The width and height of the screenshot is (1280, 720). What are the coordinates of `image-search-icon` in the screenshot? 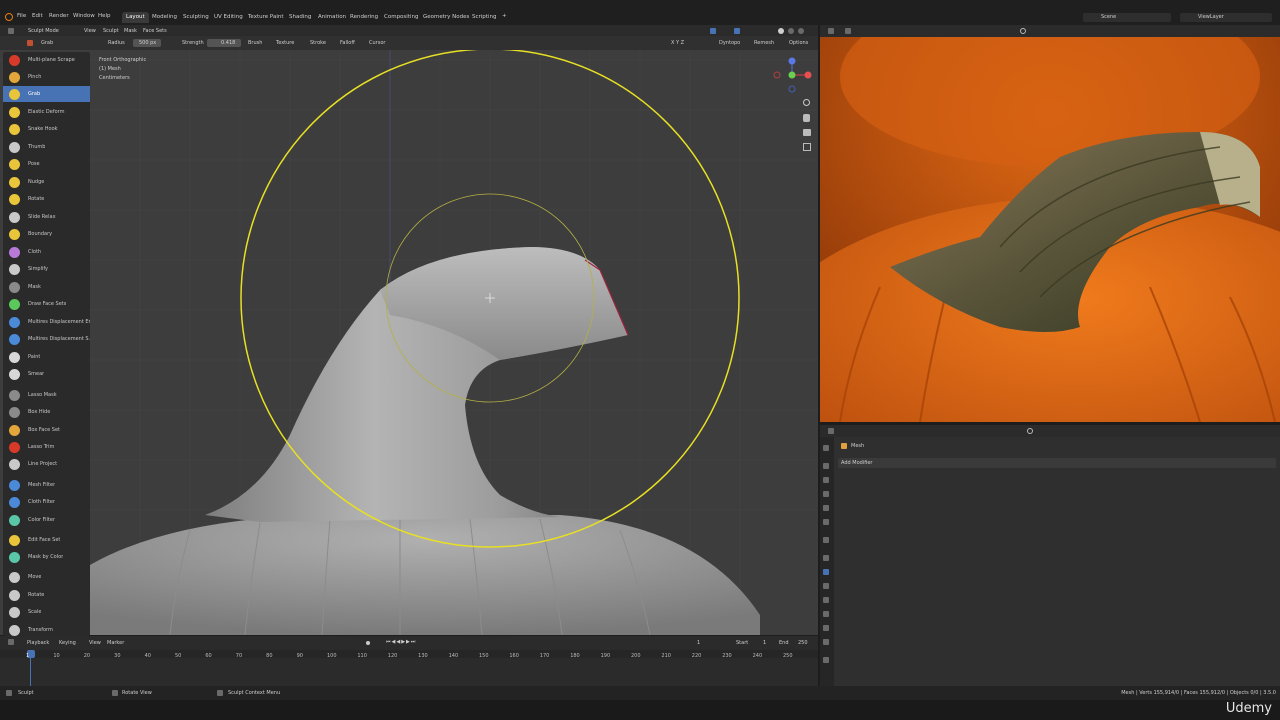 It's located at (1023, 31).